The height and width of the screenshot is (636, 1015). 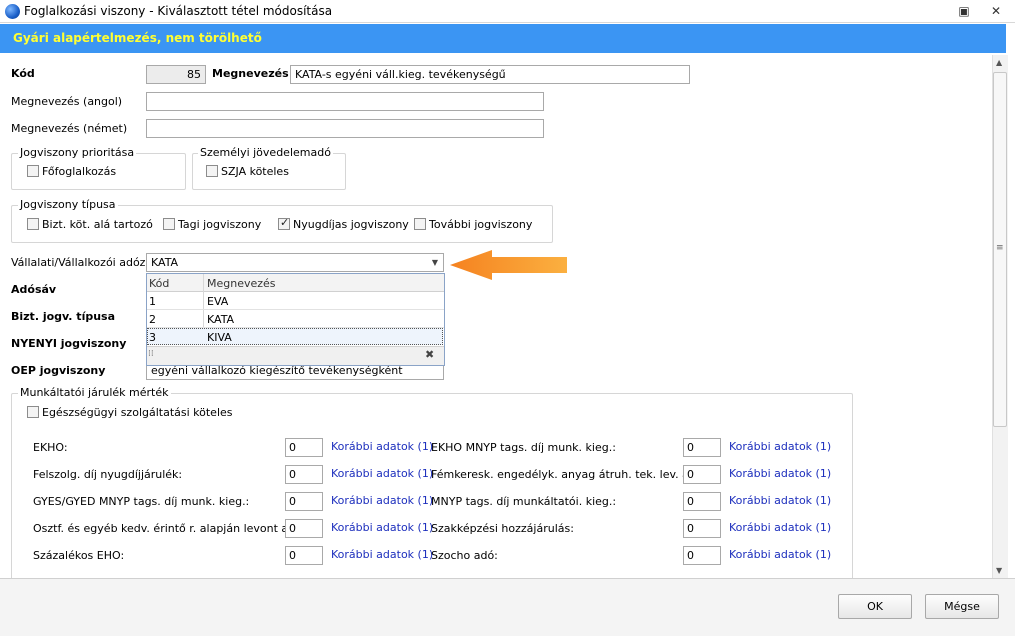 I want to click on ok-button: OK, so click(x=875, y=606).